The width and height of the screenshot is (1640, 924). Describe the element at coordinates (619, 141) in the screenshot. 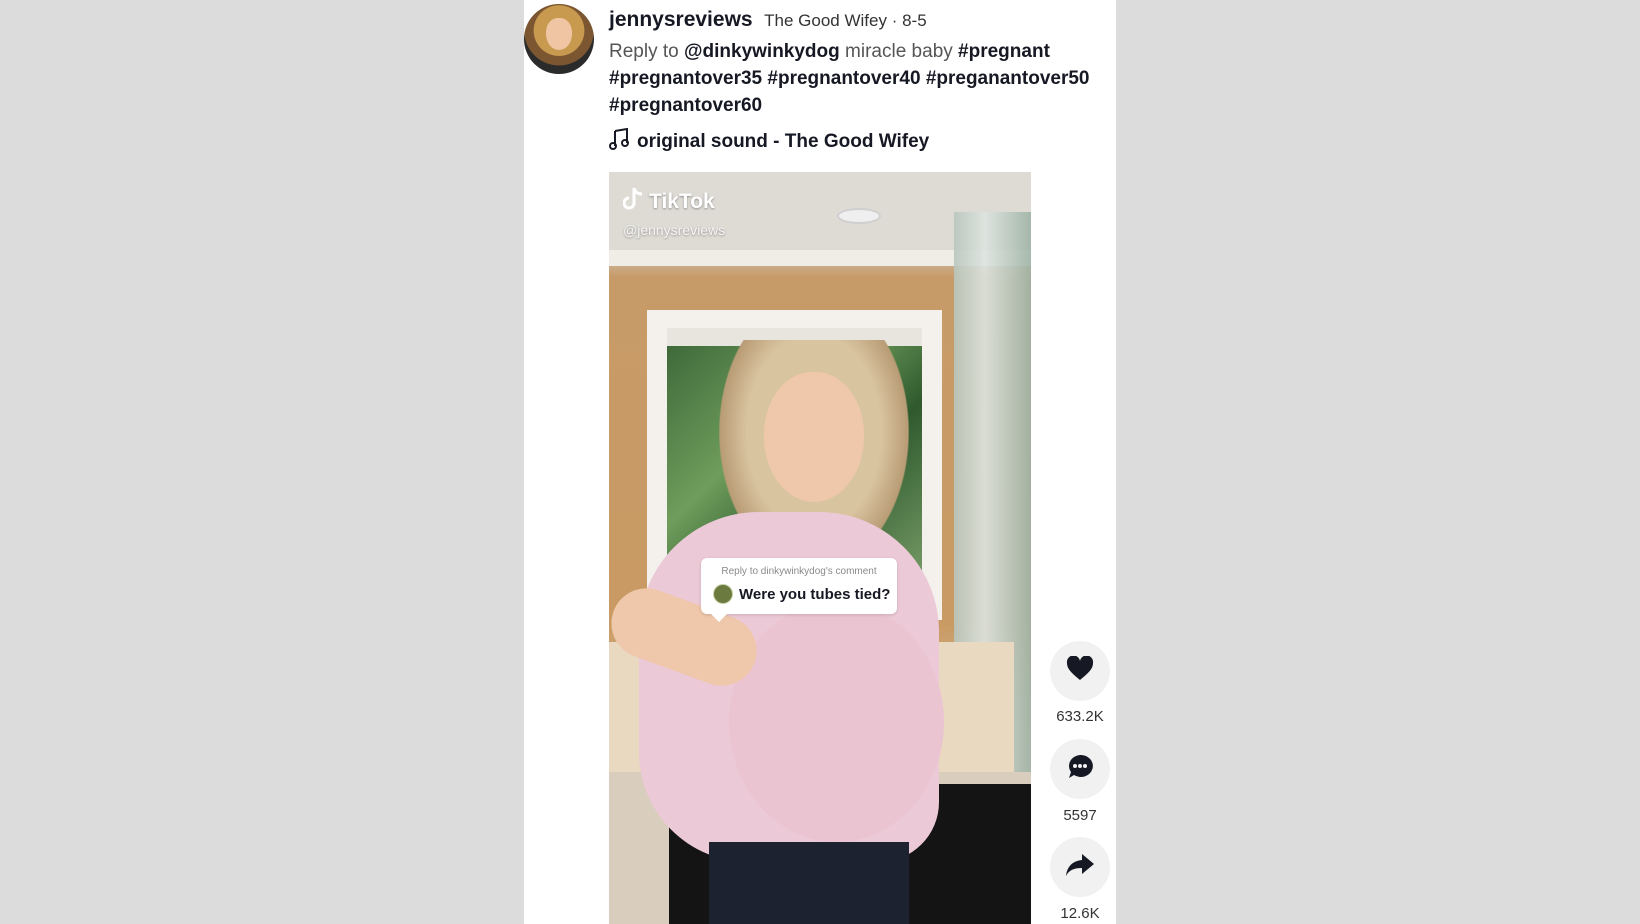

I see `music-note-icon` at that location.